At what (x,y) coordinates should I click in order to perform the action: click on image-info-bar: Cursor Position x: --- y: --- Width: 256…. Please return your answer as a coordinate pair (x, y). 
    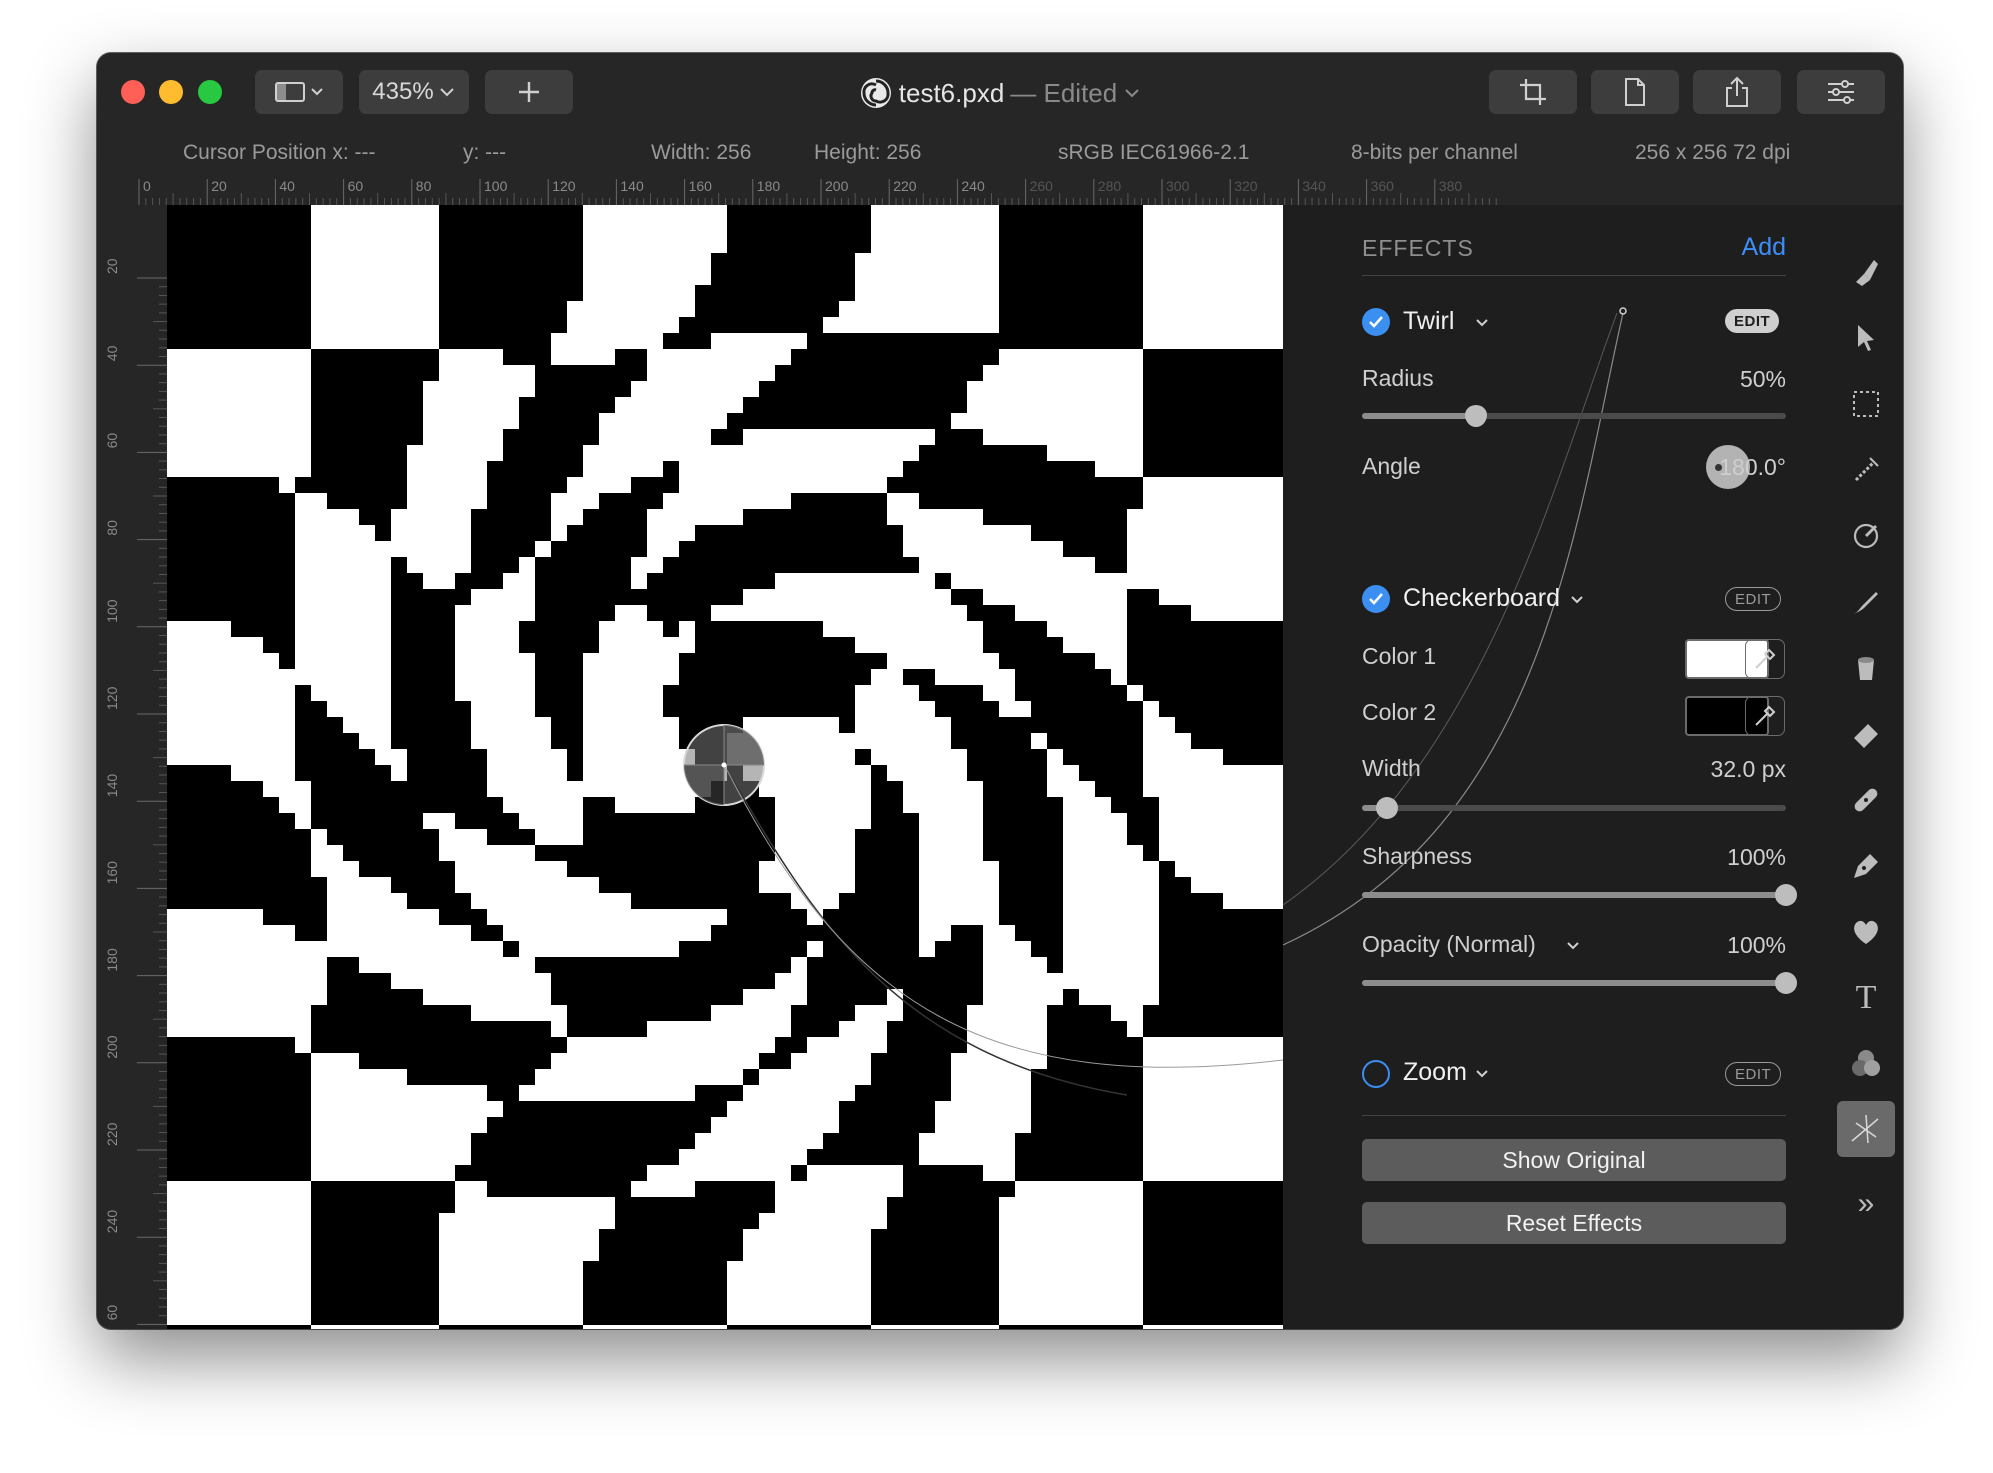
    Looking at the image, I should click on (1000, 154).